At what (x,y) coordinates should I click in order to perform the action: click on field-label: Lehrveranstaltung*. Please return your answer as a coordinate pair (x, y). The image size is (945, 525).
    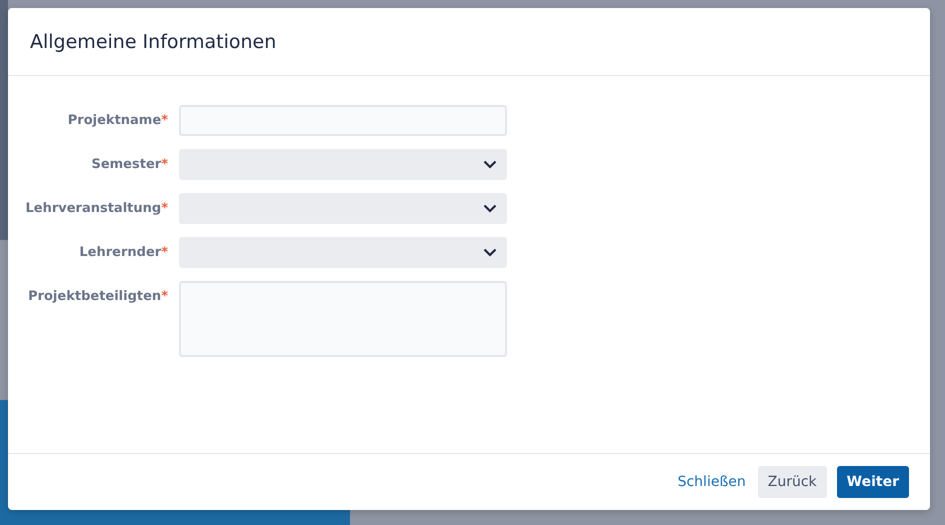
    Looking at the image, I should click on (96, 209).